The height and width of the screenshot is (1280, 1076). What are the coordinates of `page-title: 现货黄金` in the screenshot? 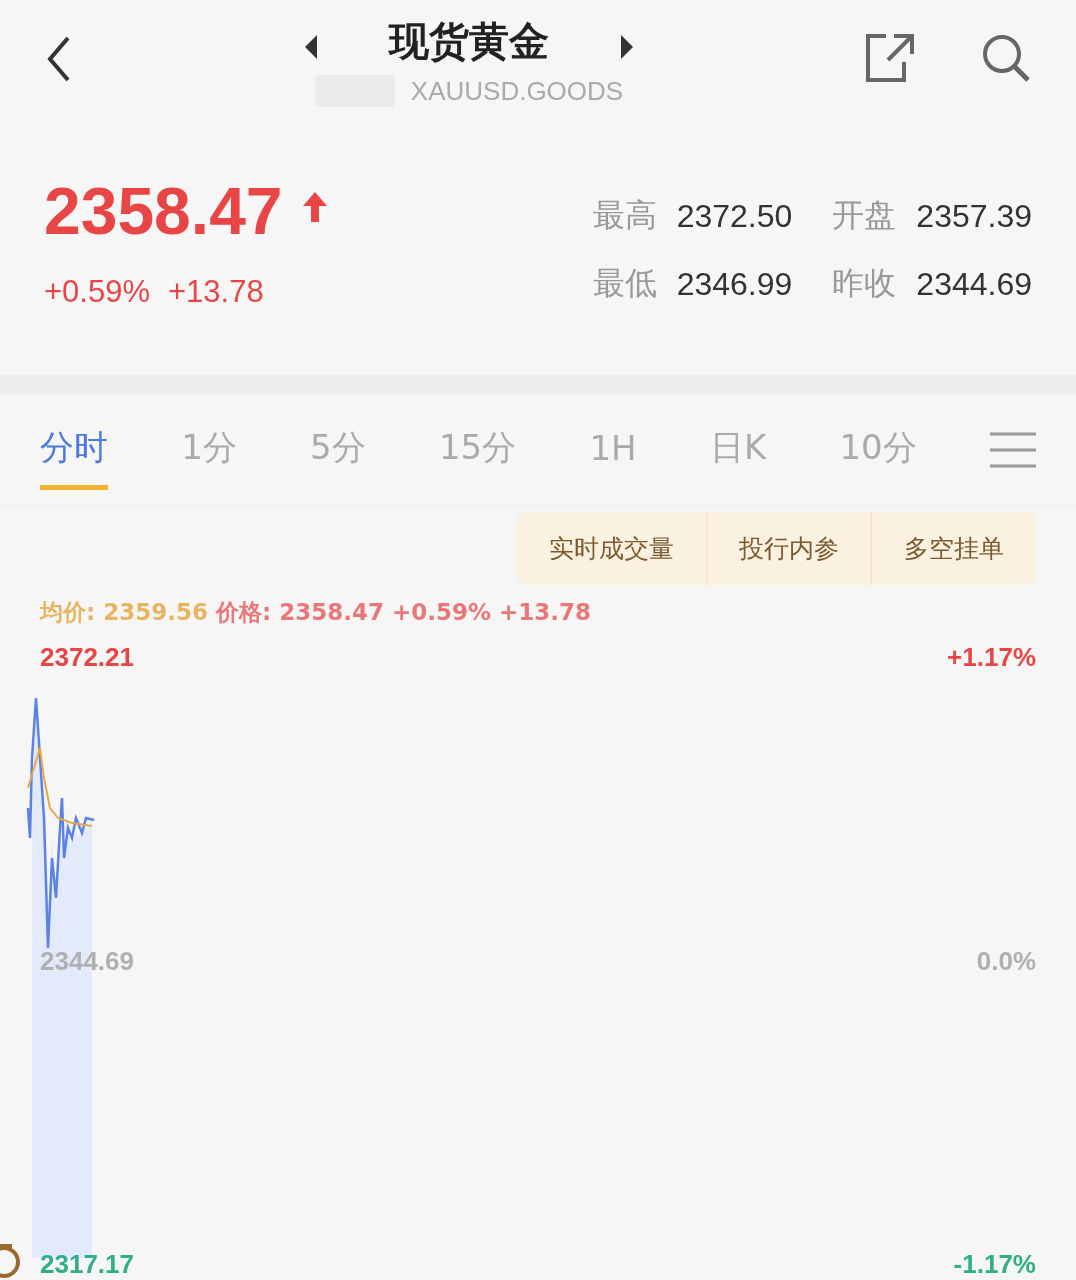 It's located at (469, 41).